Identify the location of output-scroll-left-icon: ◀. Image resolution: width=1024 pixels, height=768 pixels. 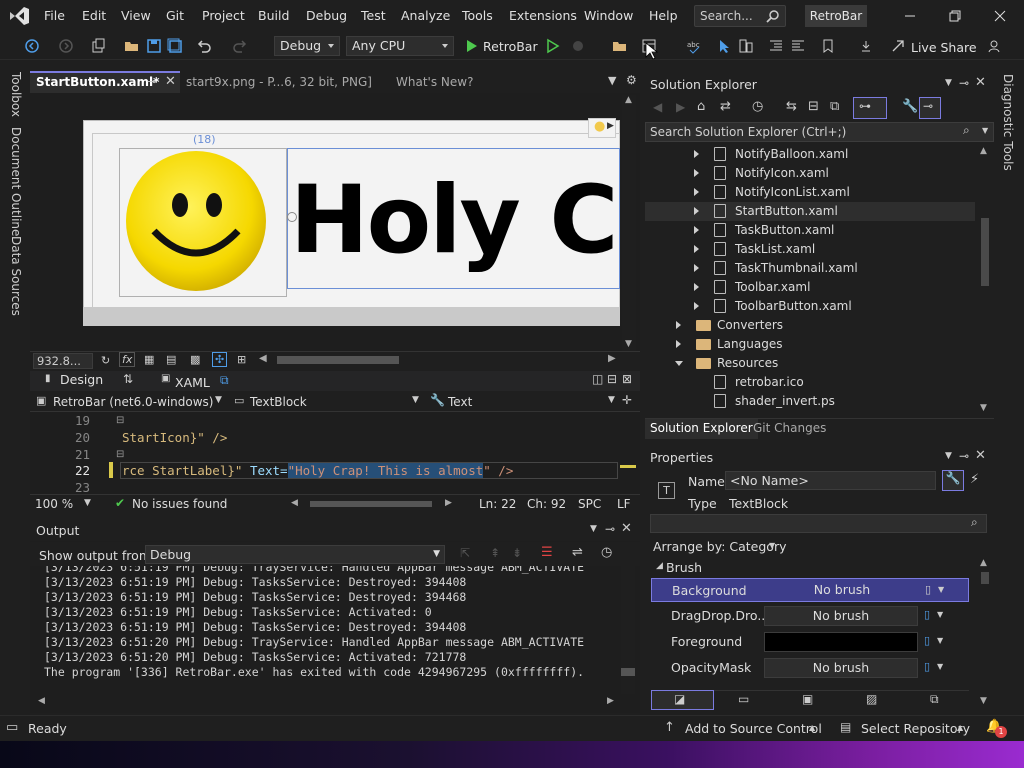
(41, 701).